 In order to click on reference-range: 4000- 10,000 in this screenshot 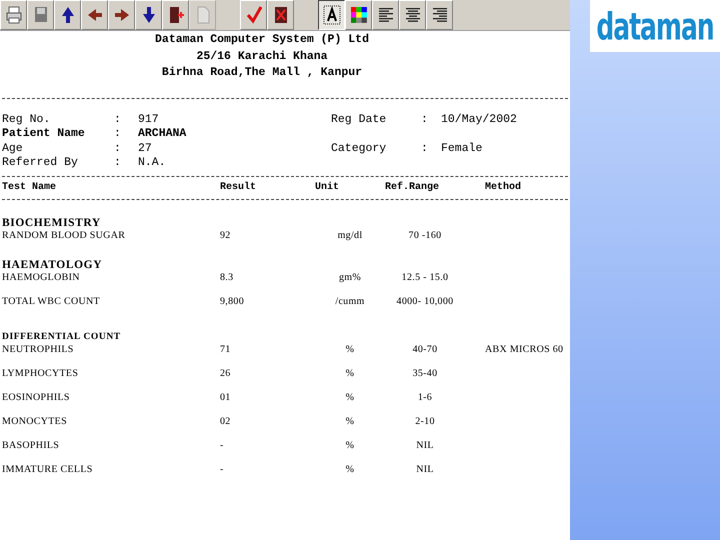, I will do `click(425, 302)`.